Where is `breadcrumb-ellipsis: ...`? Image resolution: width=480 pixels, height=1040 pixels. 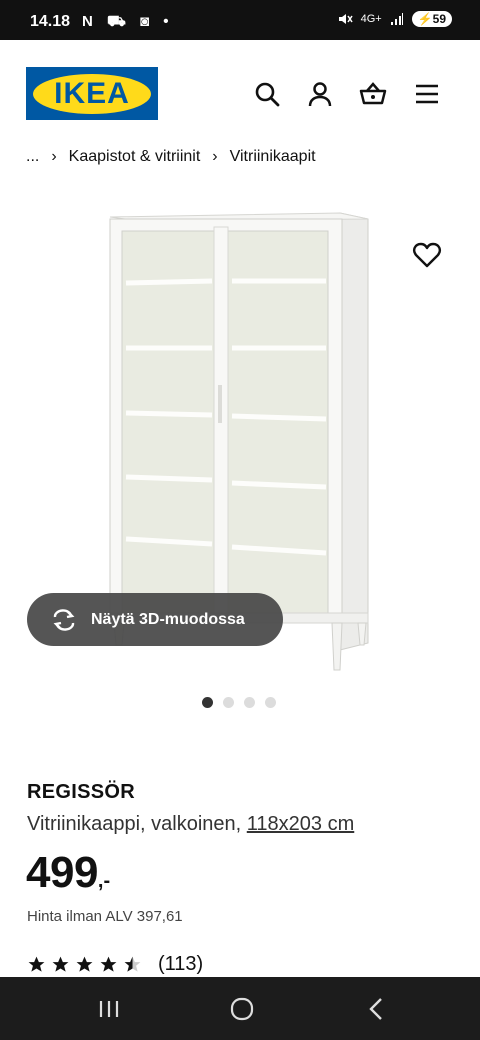
breadcrumb-ellipsis: ... is located at coordinates (32, 157).